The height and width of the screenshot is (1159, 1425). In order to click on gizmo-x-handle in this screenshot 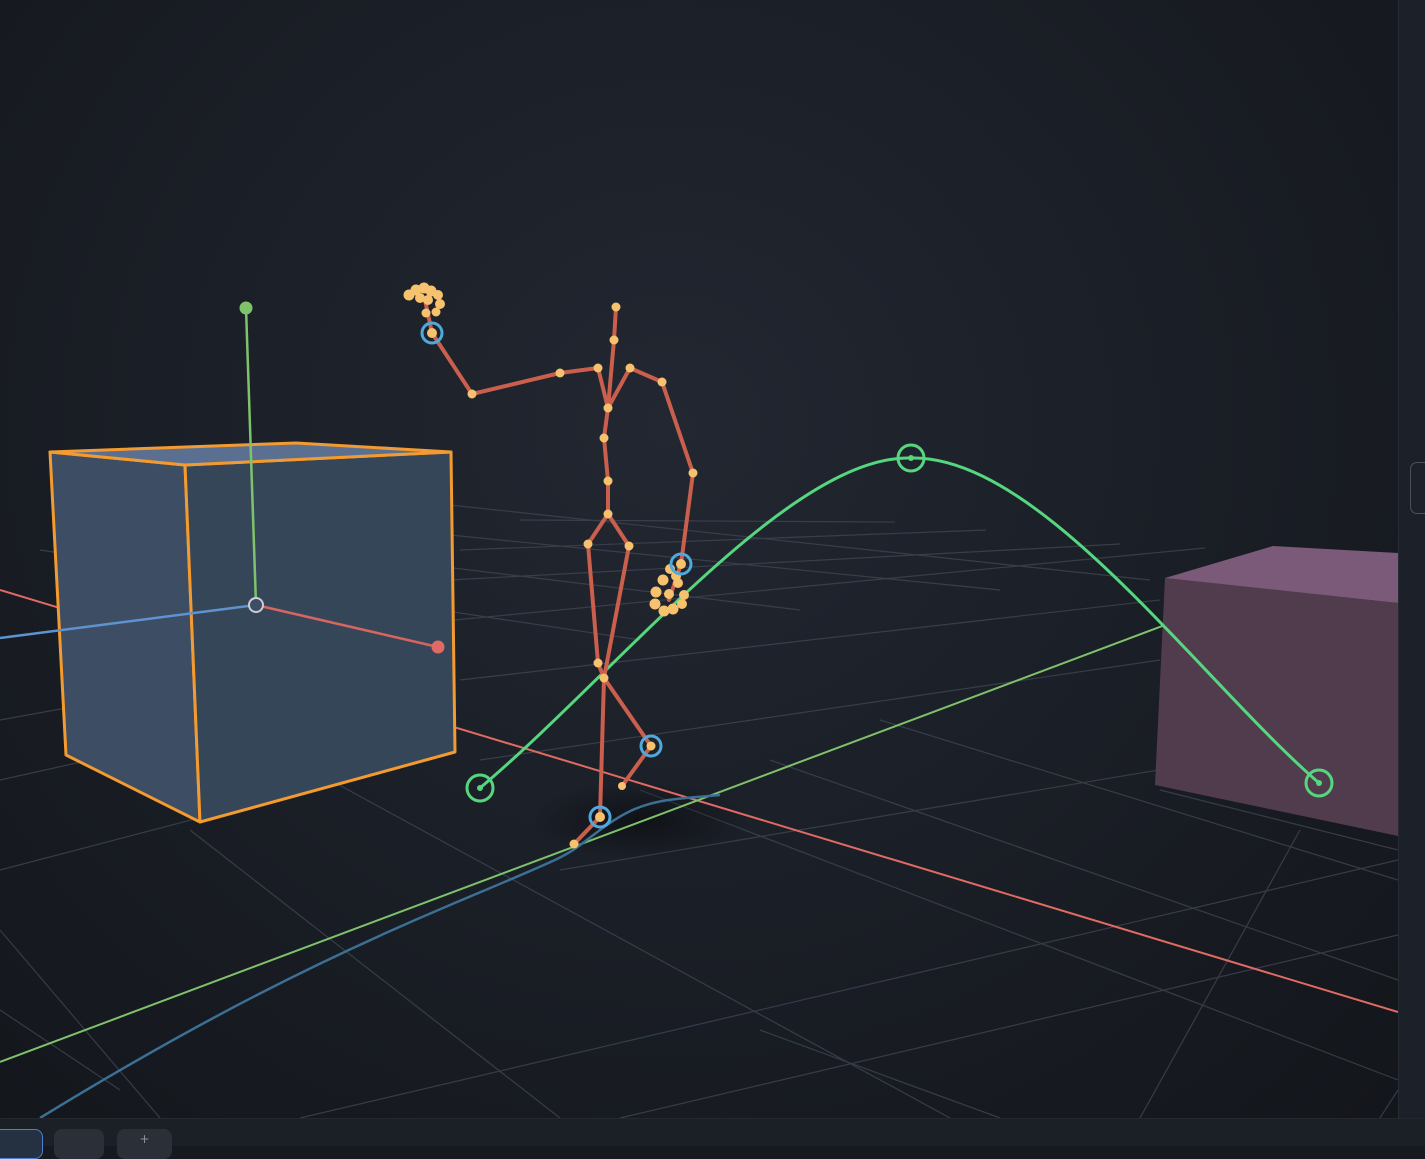, I will do `click(438, 647)`.